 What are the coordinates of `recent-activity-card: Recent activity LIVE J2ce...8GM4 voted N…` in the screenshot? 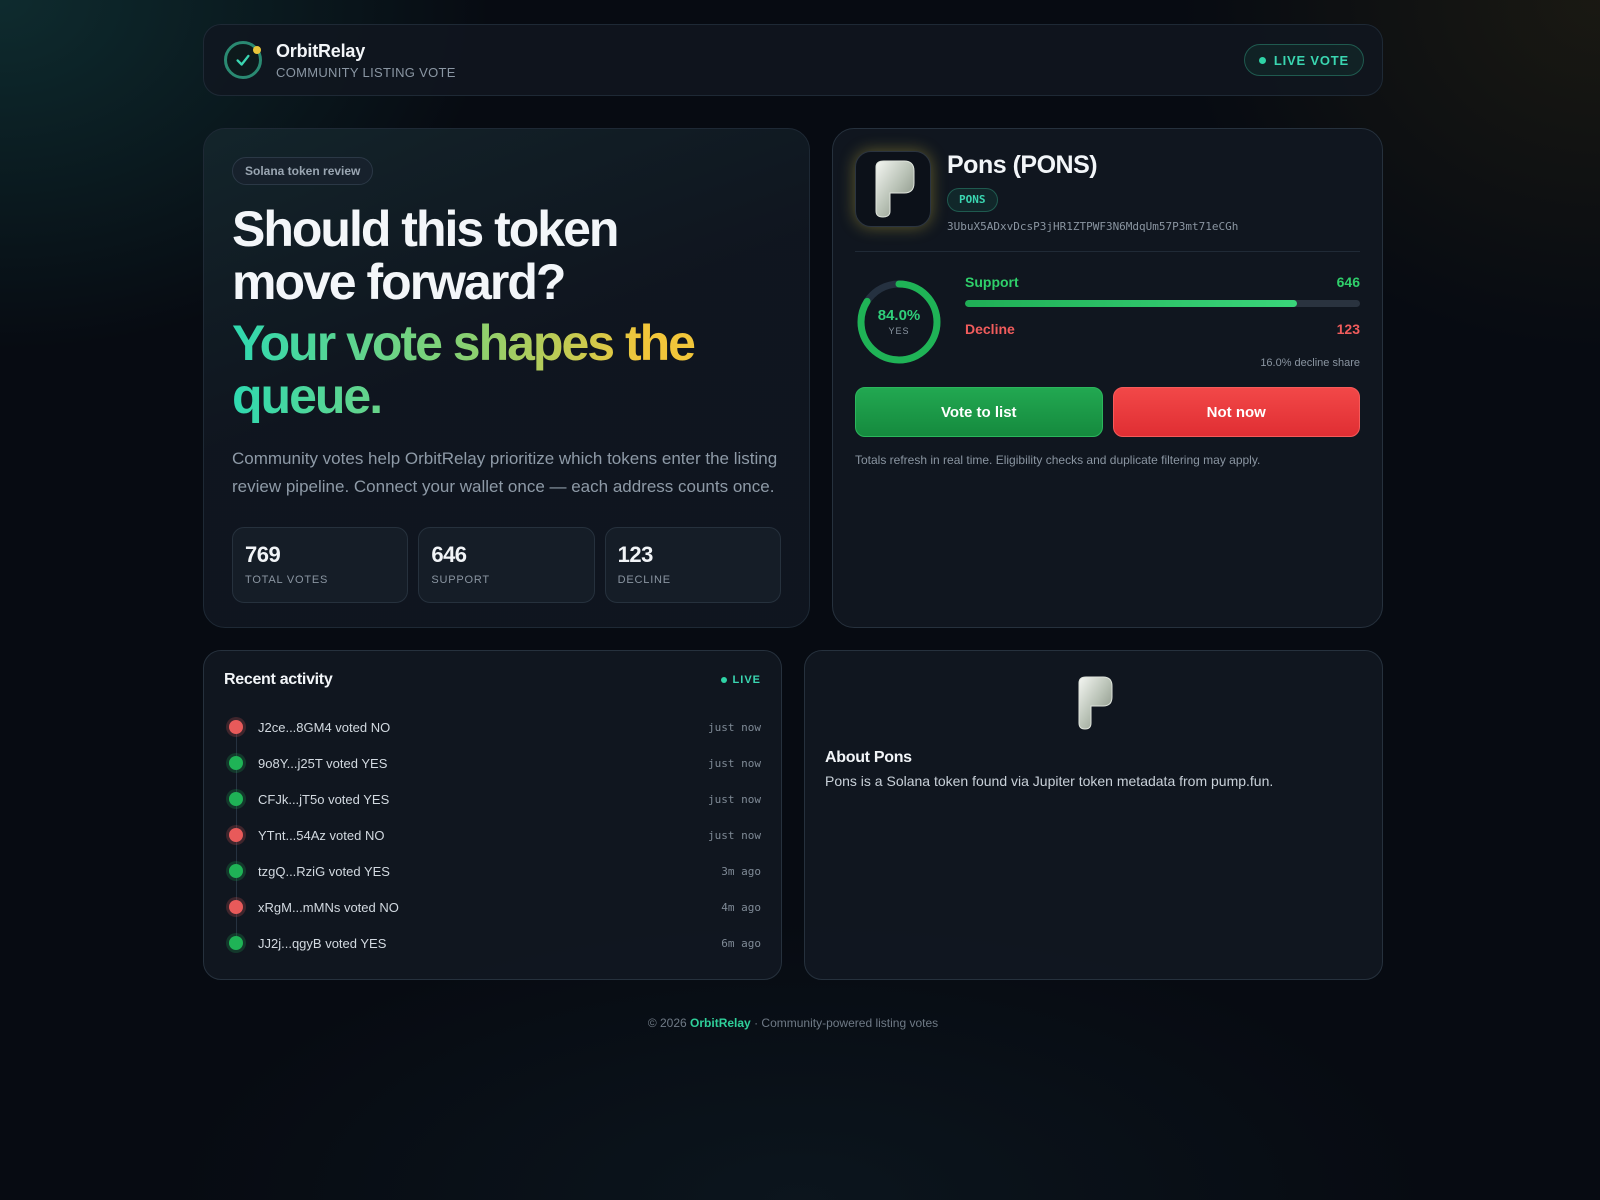 It's located at (492, 815).